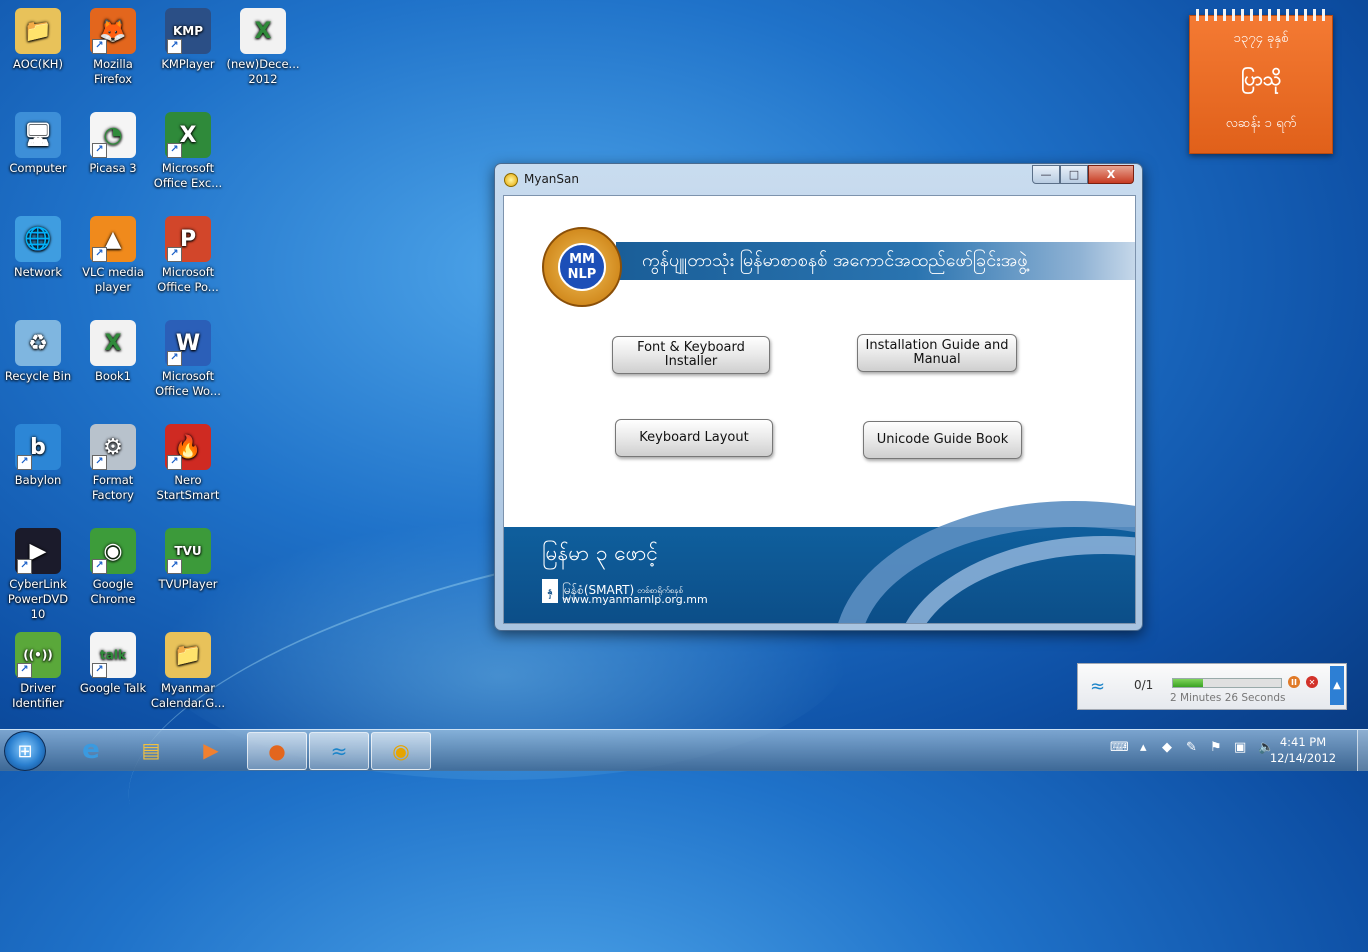  What do you see at coordinates (38, 480) in the screenshot?
I see `desktop-icon-label: Babylon` at bounding box center [38, 480].